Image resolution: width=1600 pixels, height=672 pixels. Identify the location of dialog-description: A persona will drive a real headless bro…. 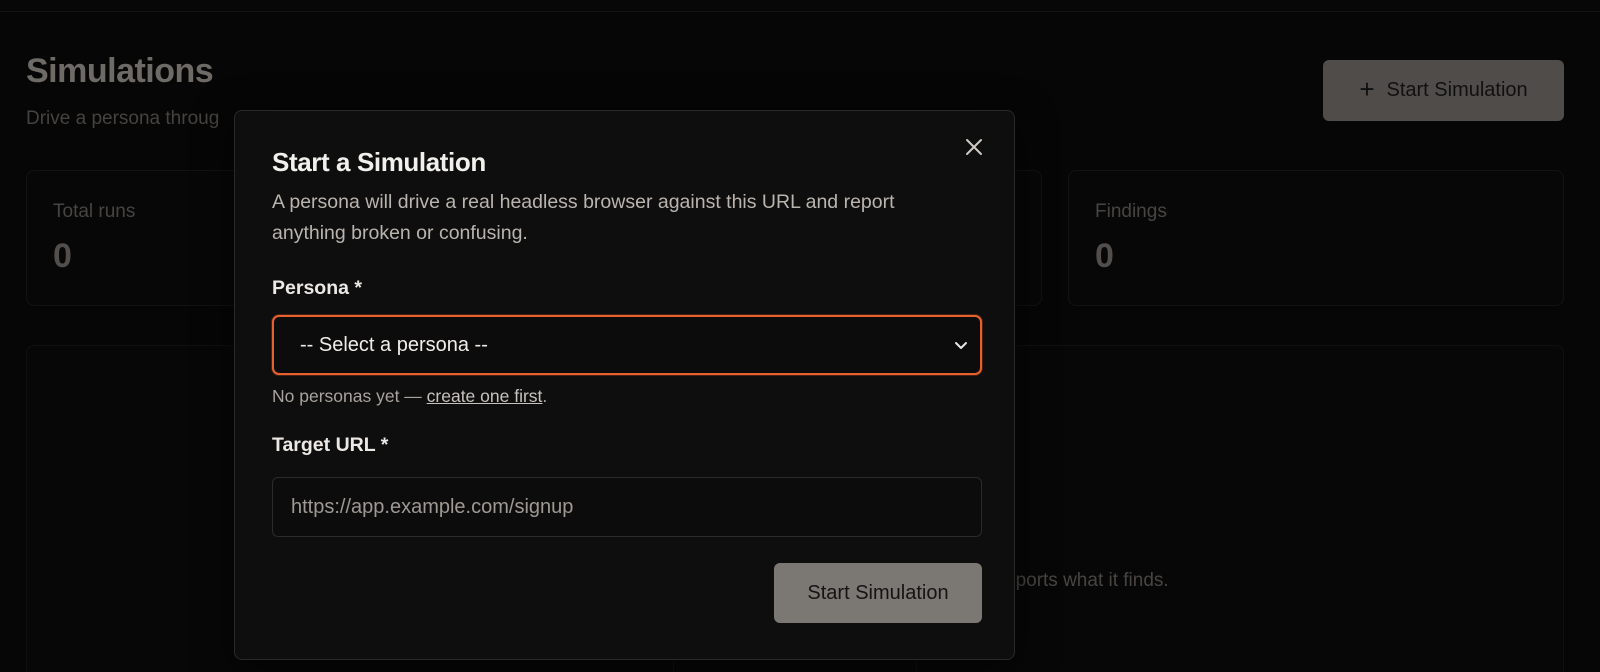
(583, 217).